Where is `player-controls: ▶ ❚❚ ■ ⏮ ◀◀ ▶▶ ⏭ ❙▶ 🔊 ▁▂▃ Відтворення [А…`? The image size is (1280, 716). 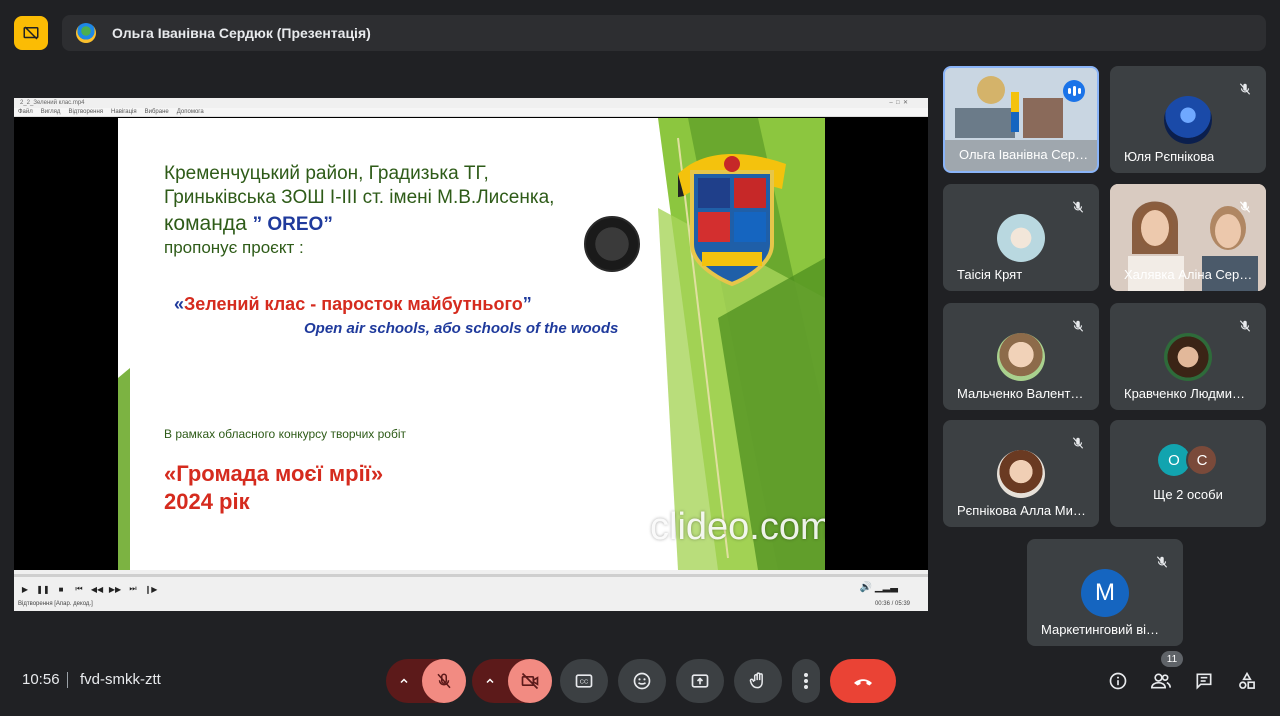 player-controls: ▶ ❚❚ ■ ⏮ ◀◀ ▶▶ ⏭ ❙▶ 🔊 ▁▂▃ Відтворення [А… is located at coordinates (471, 590).